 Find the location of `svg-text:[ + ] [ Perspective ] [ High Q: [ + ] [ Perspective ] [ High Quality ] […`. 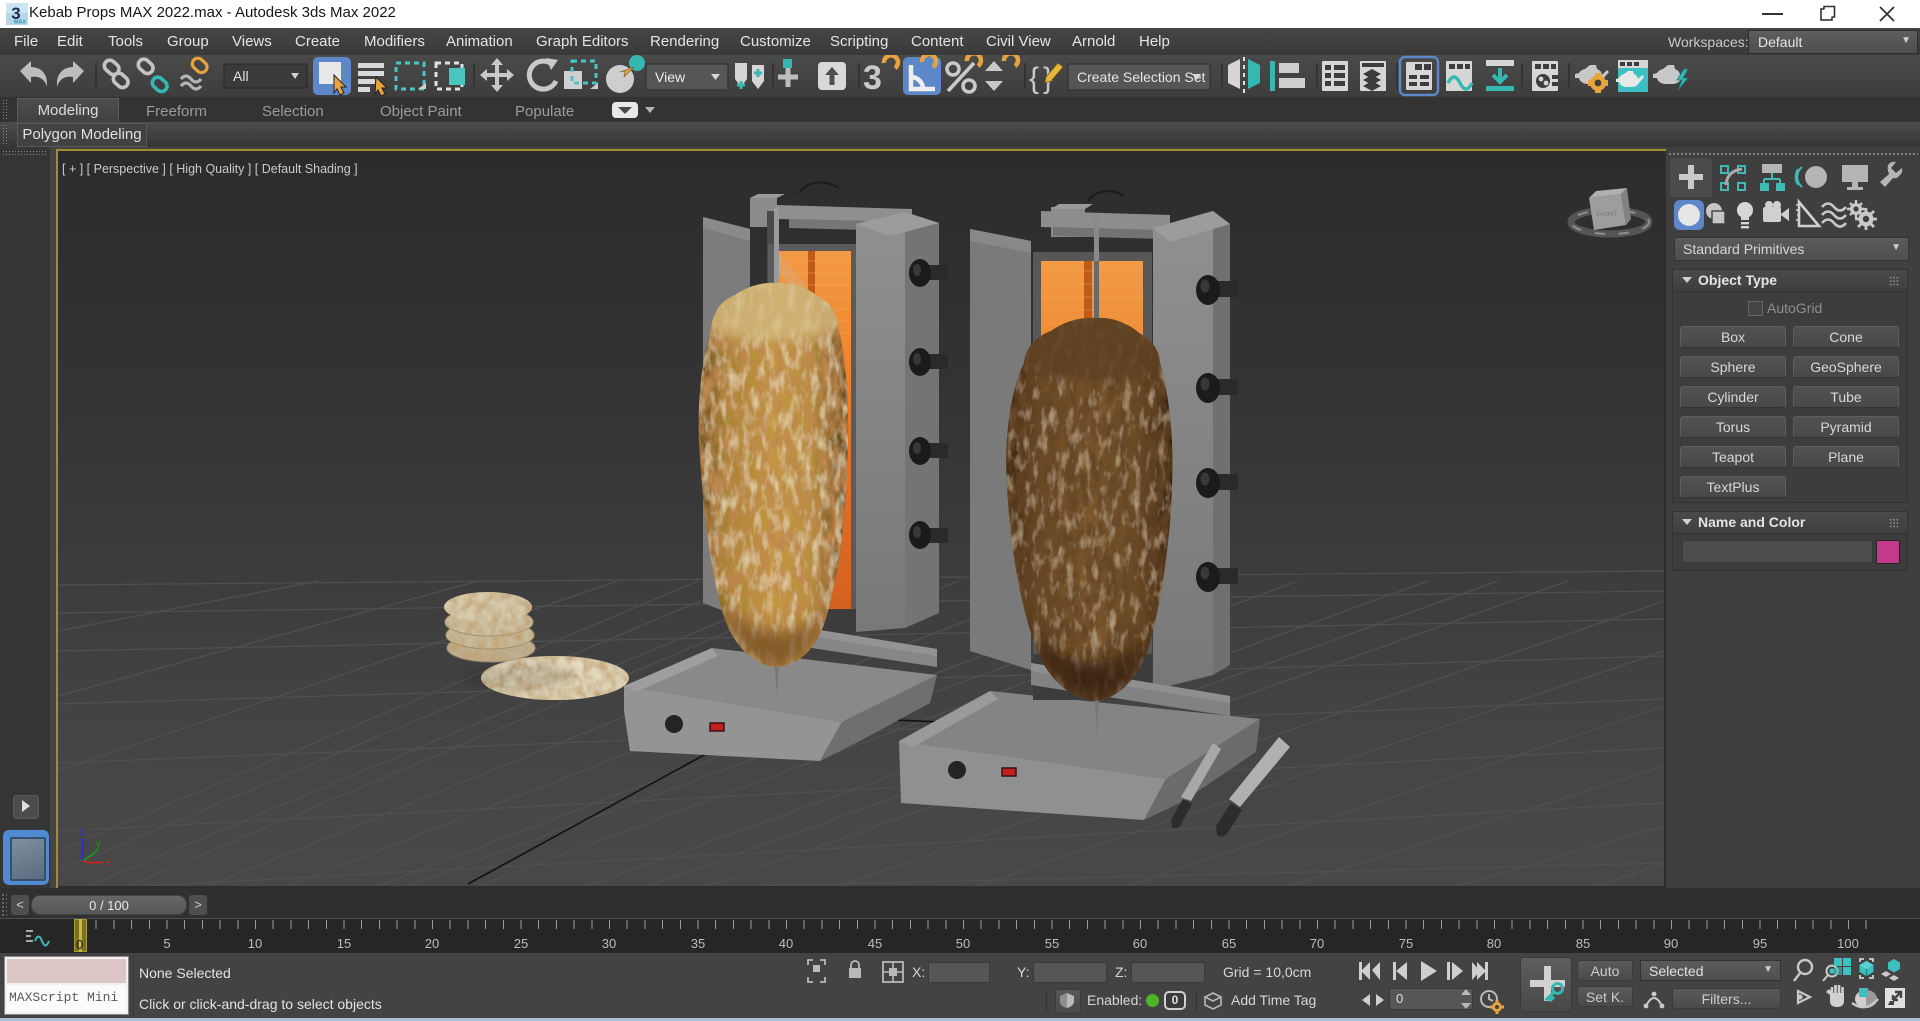

svg-text:[ + ] [ Perspective ] [ High Q: [ + ] [ Perspective ] [ High Quality ] [… is located at coordinates (210, 169).